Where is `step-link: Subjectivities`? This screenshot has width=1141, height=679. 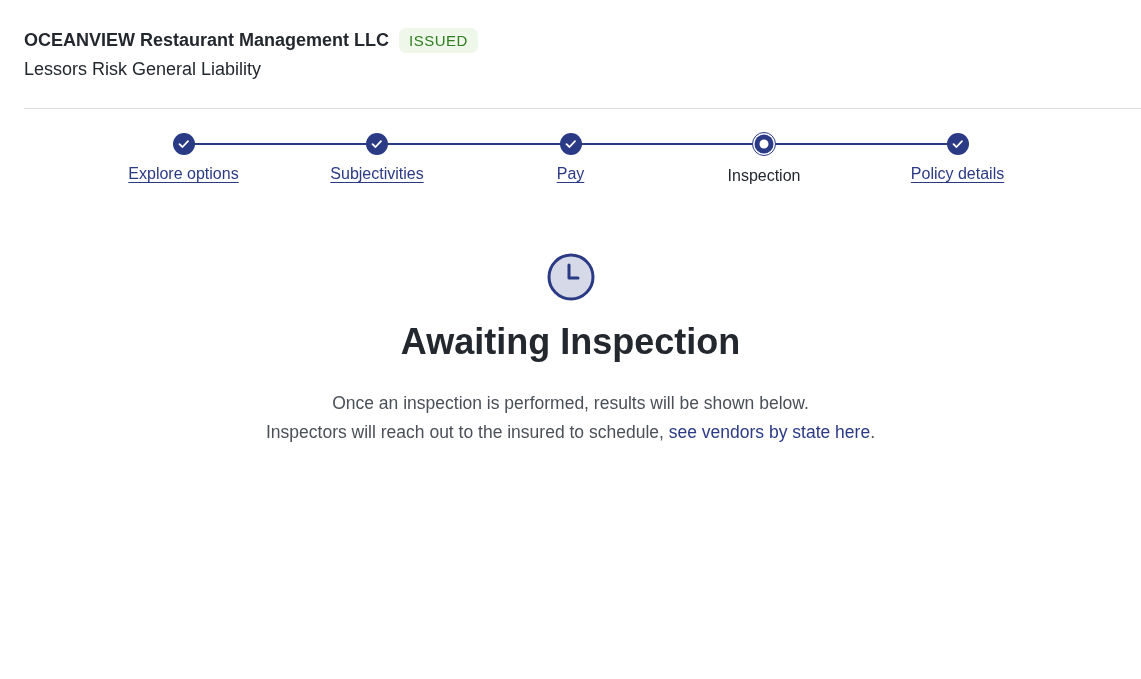
step-link: Subjectivities is located at coordinates (377, 174).